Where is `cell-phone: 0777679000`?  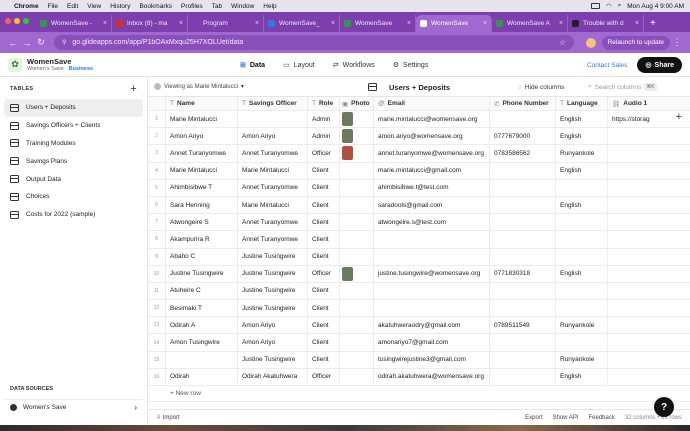
cell-phone: 0777679000 is located at coordinates (523, 136).